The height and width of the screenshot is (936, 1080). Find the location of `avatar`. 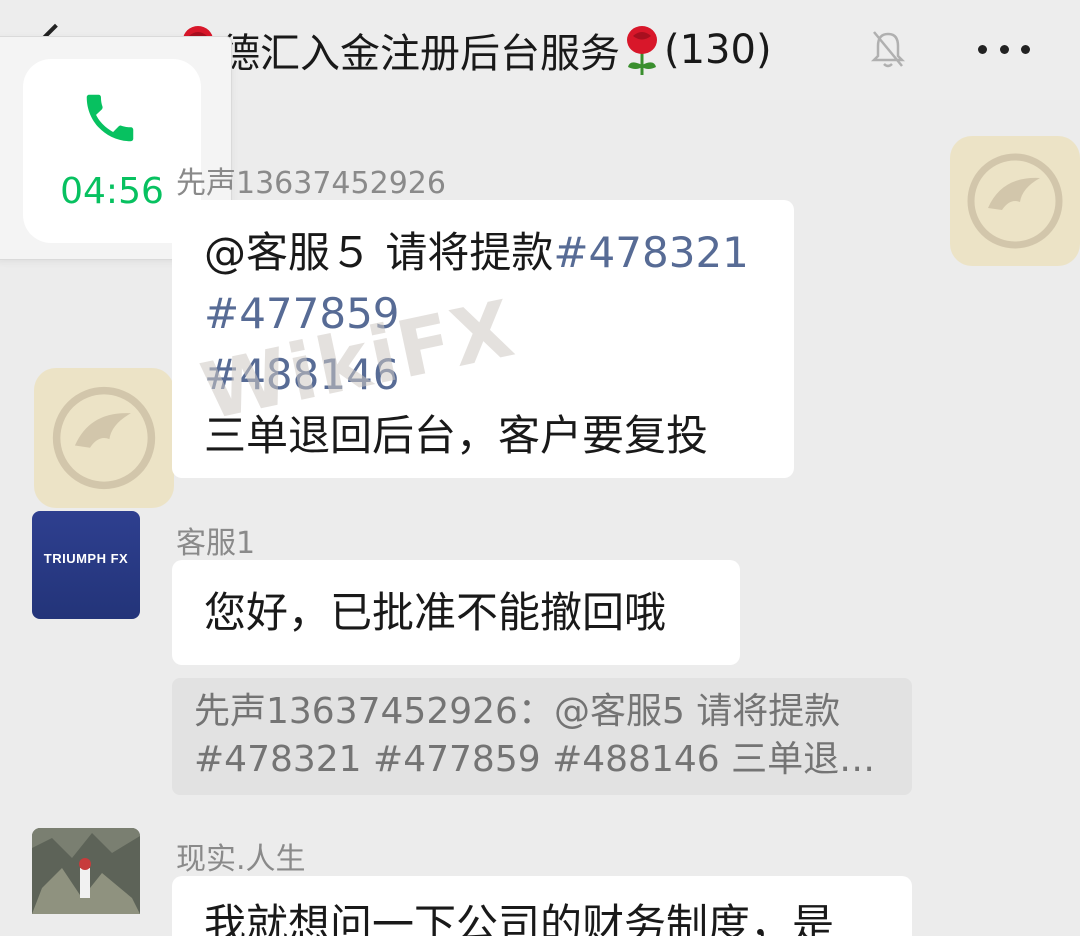

avatar is located at coordinates (86, 871).